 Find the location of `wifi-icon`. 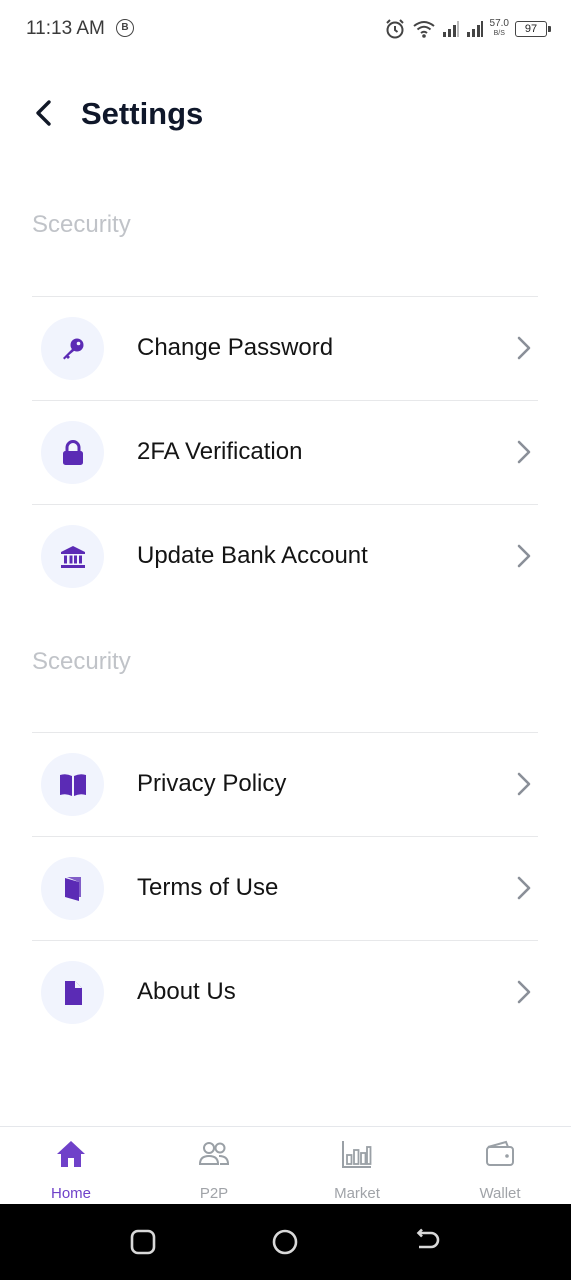

wifi-icon is located at coordinates (423, 29).